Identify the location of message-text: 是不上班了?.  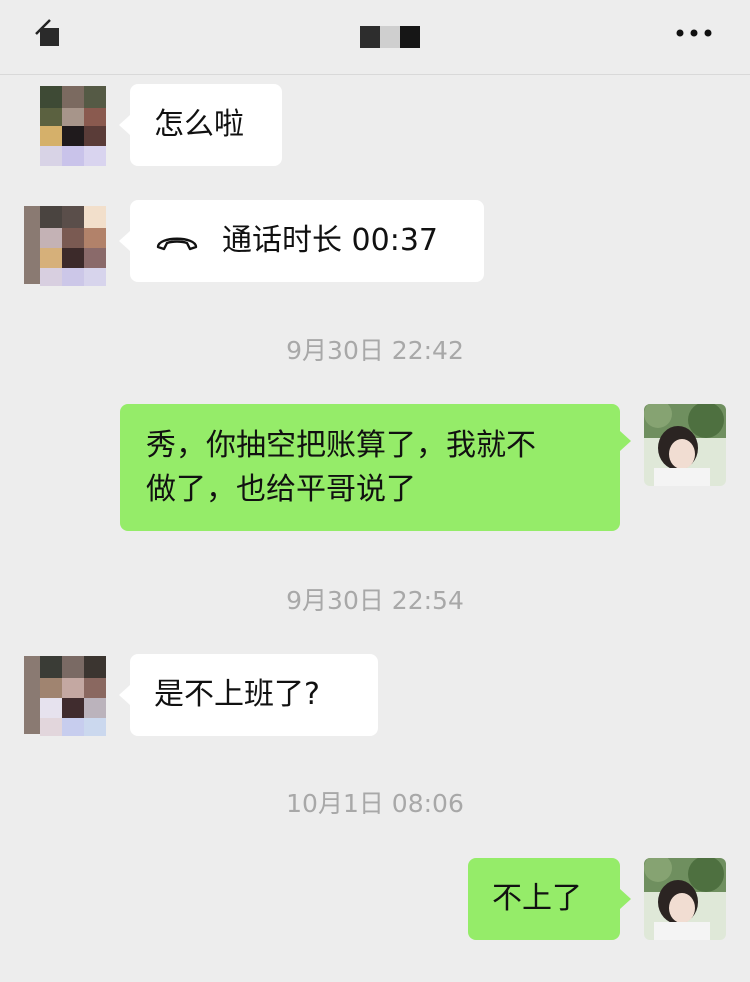
(237, 694).